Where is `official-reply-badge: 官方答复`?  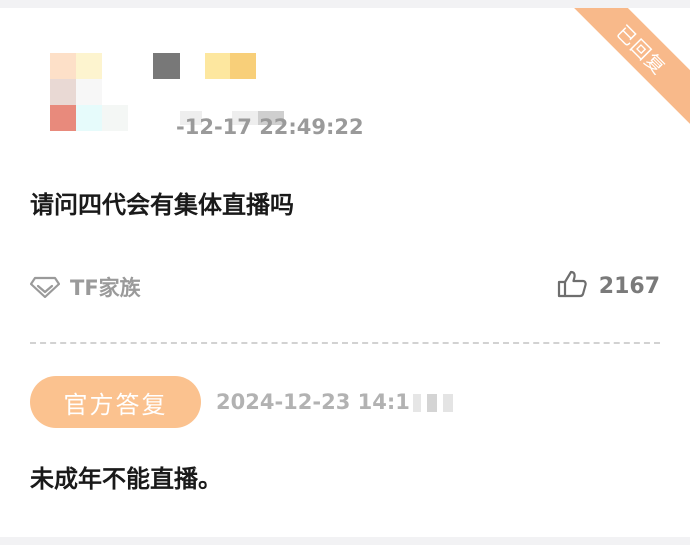 official-reply-badge: 官方答复 is located at coordinates (115, 402).